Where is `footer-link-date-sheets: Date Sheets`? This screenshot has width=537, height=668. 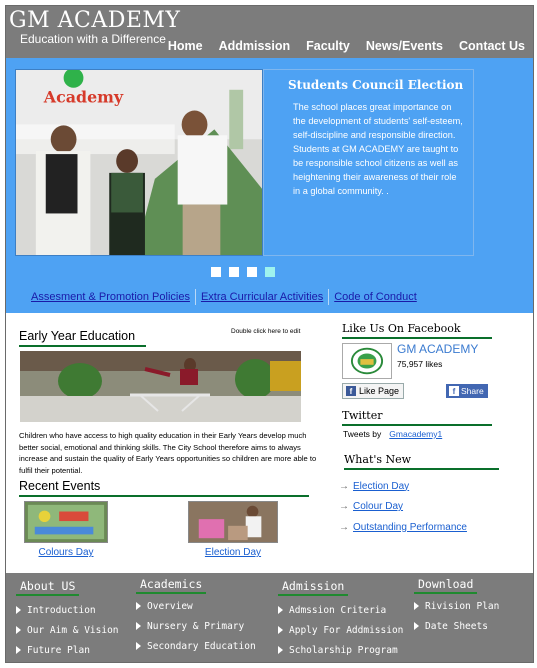 footer-link-date-sheets: Date Sheets is located at coordinates (456, 626).